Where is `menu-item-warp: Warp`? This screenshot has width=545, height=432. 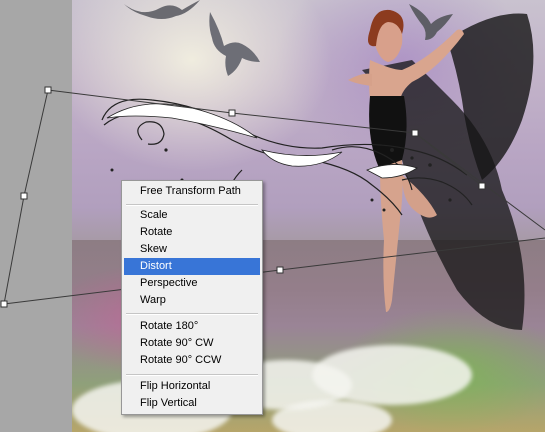 menu-item-warp: Warp is located at coordinates (192, 300).